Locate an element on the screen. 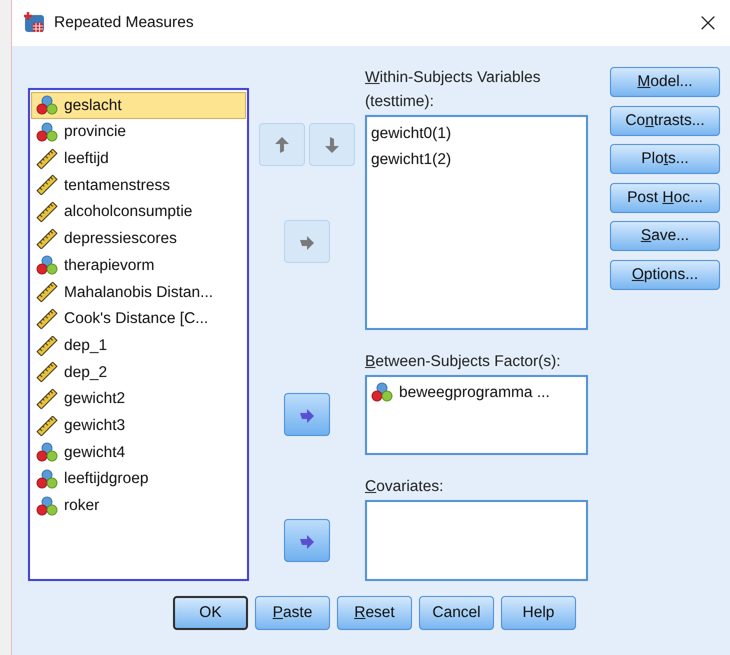 This screenshot has width=730, height=655. variable-item: gewicht2 is located at coordinates (138, 399).